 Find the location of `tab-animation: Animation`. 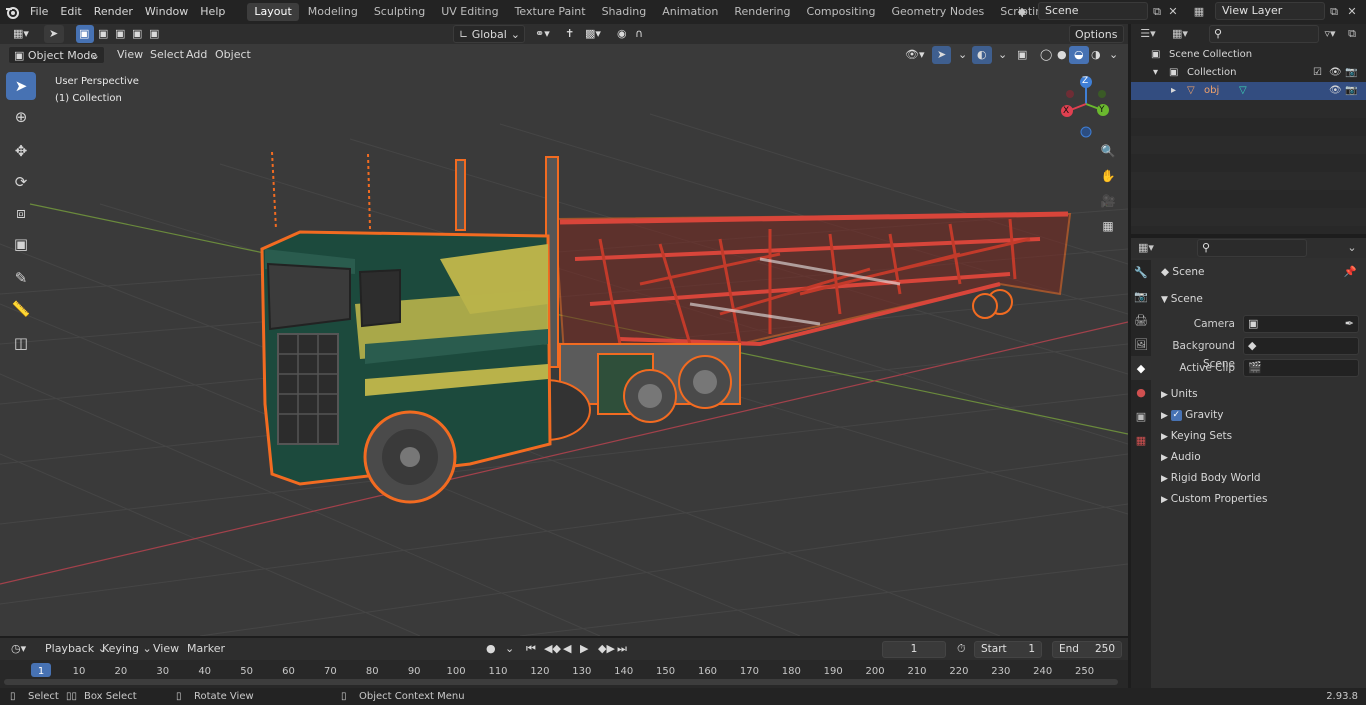

tab-animation: Animation is located at coordinates (690, 12).